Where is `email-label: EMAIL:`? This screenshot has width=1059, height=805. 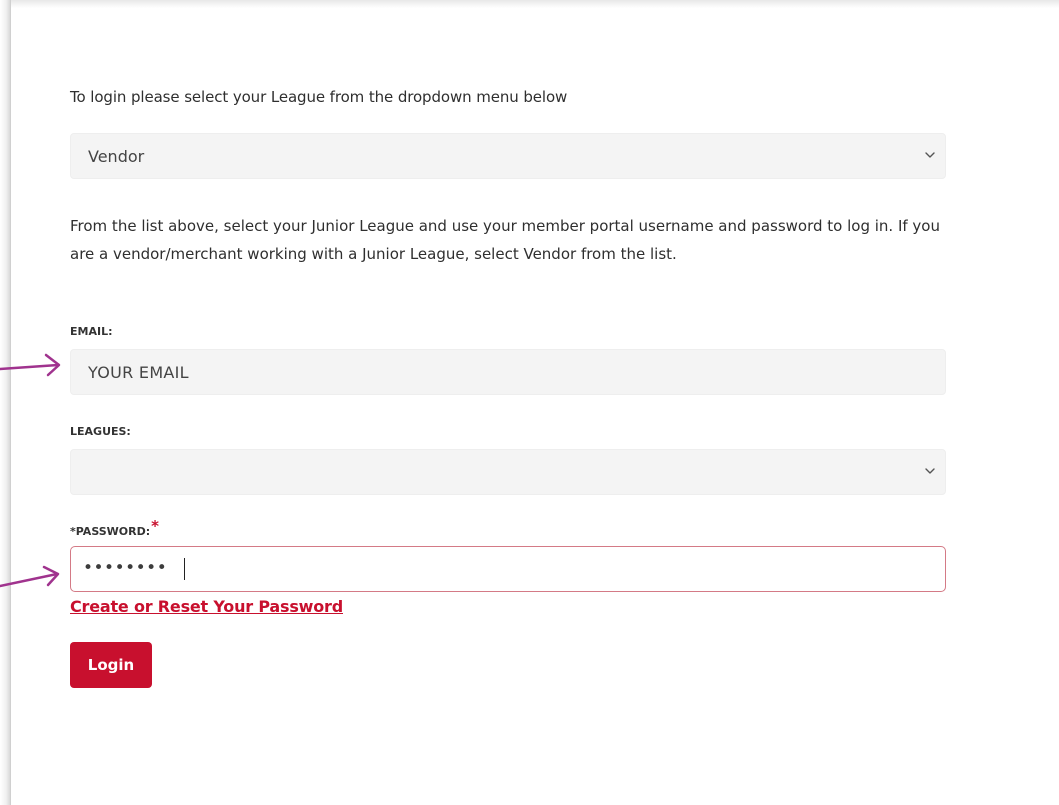 email-label: EMAIL: is located at coordinates (91, 331).